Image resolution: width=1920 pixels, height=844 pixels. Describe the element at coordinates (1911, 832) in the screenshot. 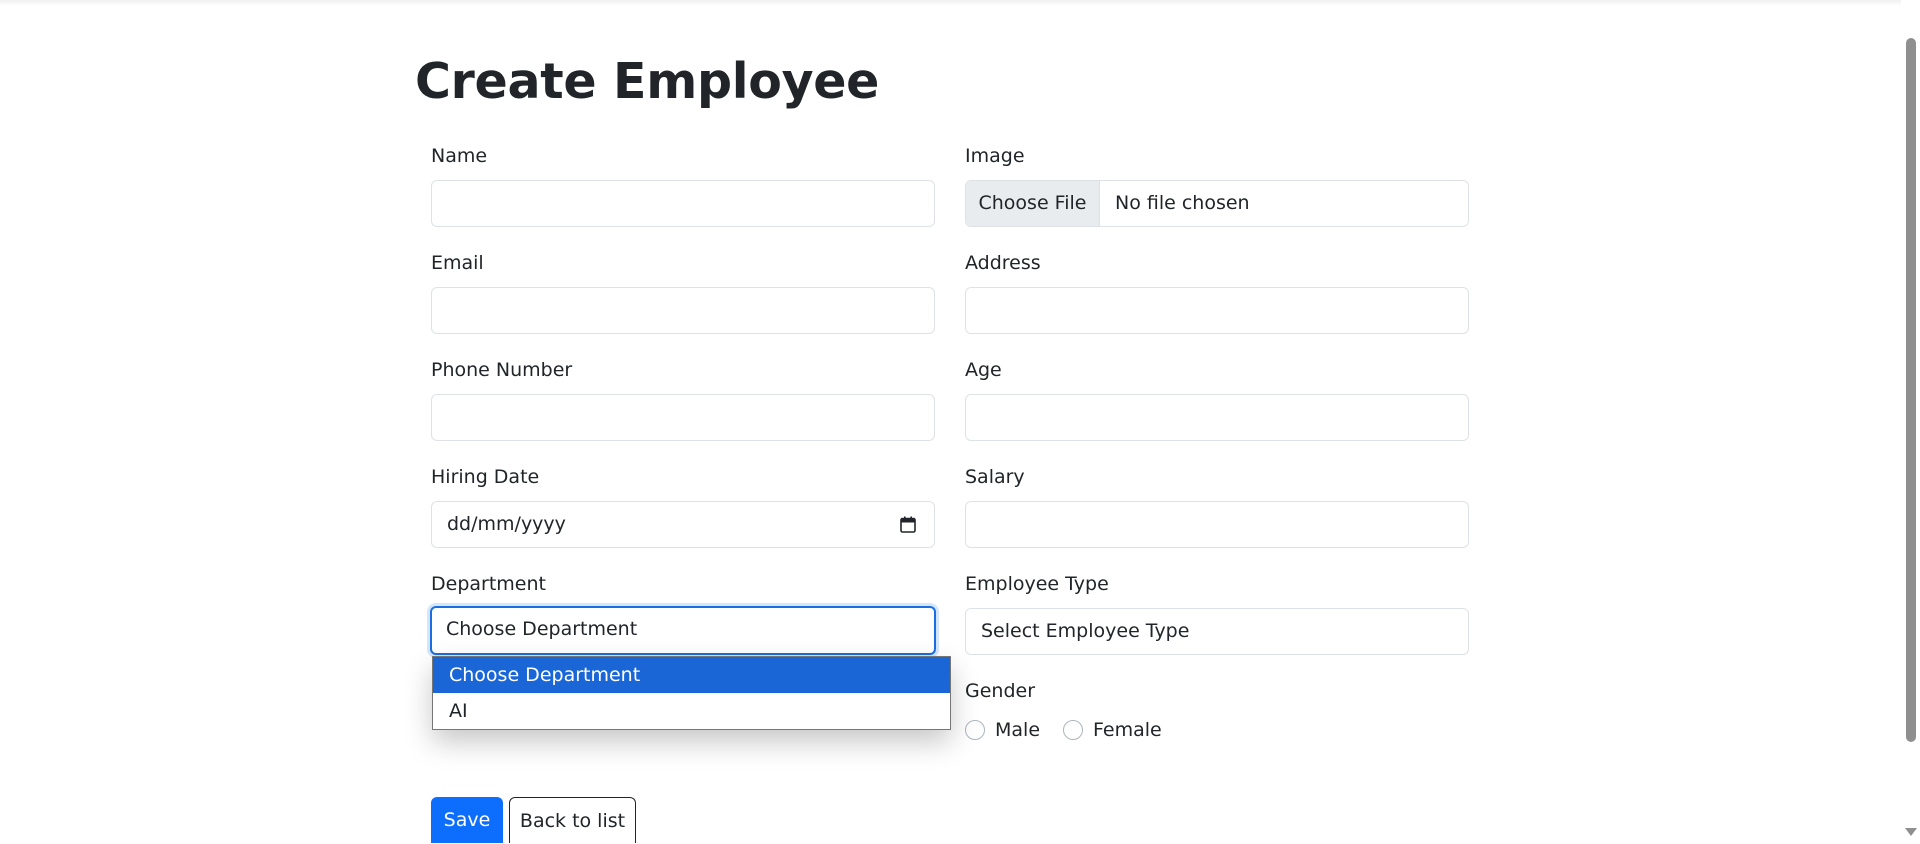

I see `scroll-down-arrow-icon` at that location.